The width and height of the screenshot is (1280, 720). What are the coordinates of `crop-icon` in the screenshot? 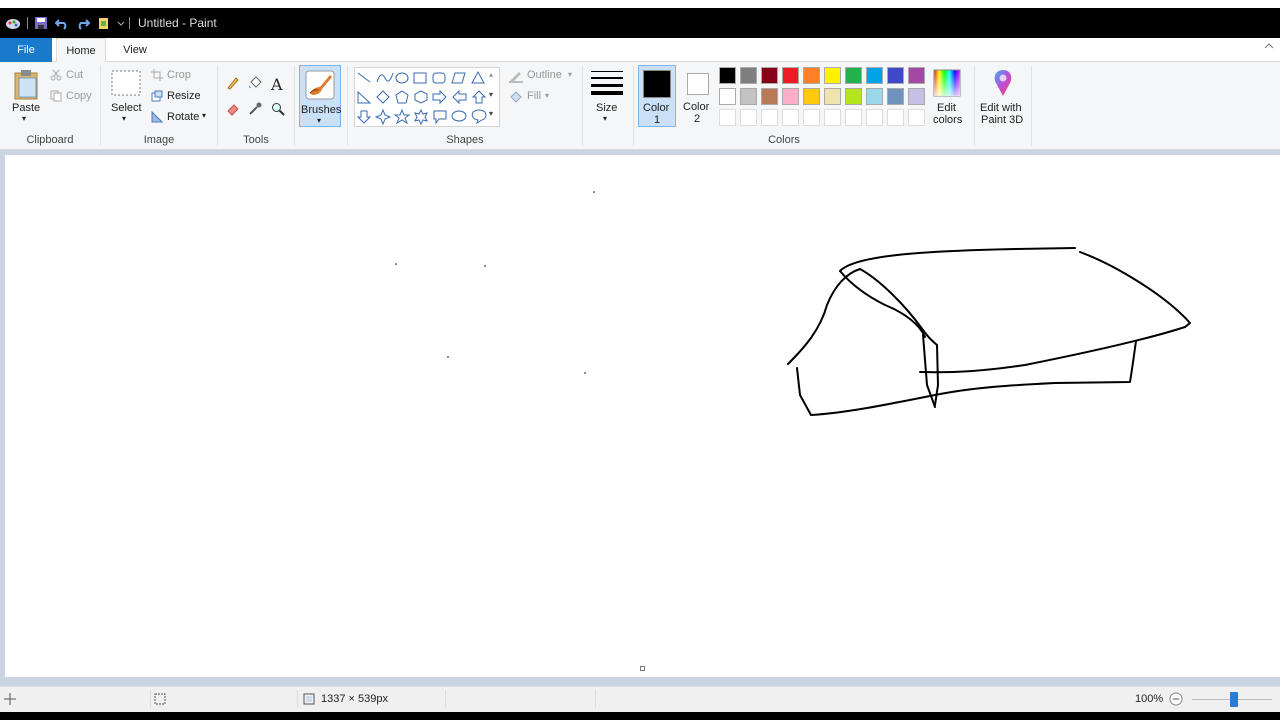 It's located at (157, 76).